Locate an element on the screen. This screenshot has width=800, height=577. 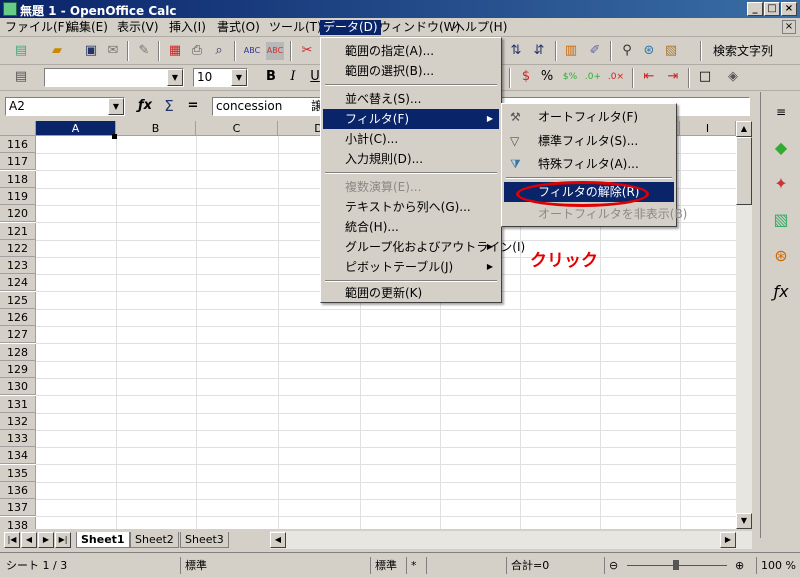
status-selection-mode: 標準 is located at coordinates (388, 565).